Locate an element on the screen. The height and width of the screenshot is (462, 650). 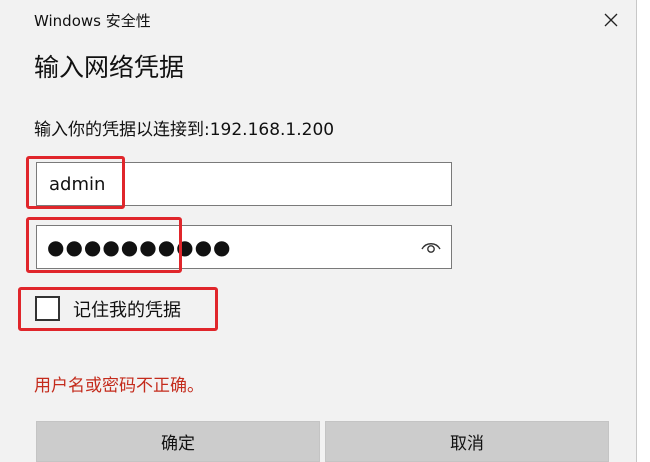
dialog-description: 输入你的凭据以连接到:192.168.1.200 is located at coordinates (184, 130).